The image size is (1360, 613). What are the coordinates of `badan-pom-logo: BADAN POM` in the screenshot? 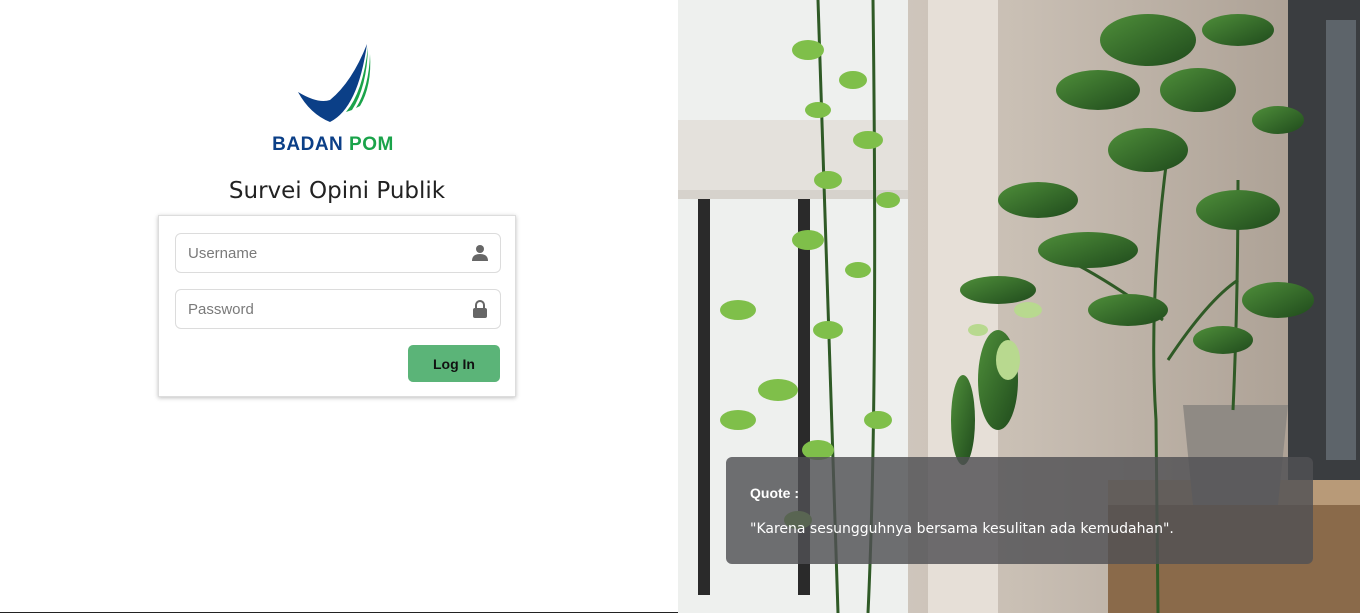 It's located at (333, 99).